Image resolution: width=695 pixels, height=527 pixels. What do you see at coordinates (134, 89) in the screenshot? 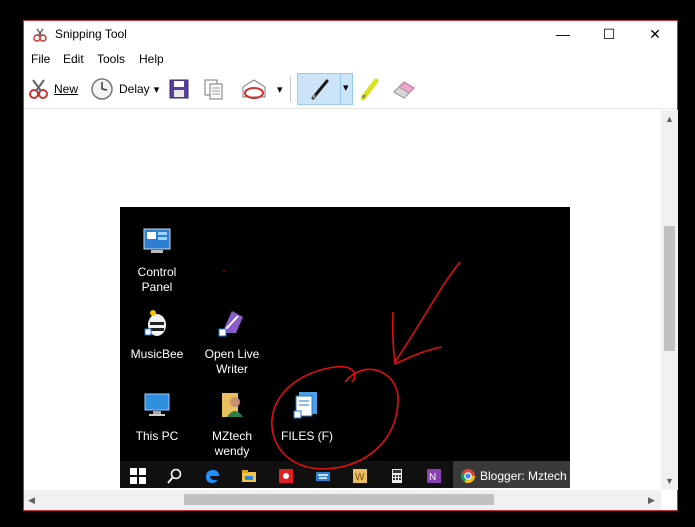
I see `delay-label: Delay` at bounding box center [134, 89].